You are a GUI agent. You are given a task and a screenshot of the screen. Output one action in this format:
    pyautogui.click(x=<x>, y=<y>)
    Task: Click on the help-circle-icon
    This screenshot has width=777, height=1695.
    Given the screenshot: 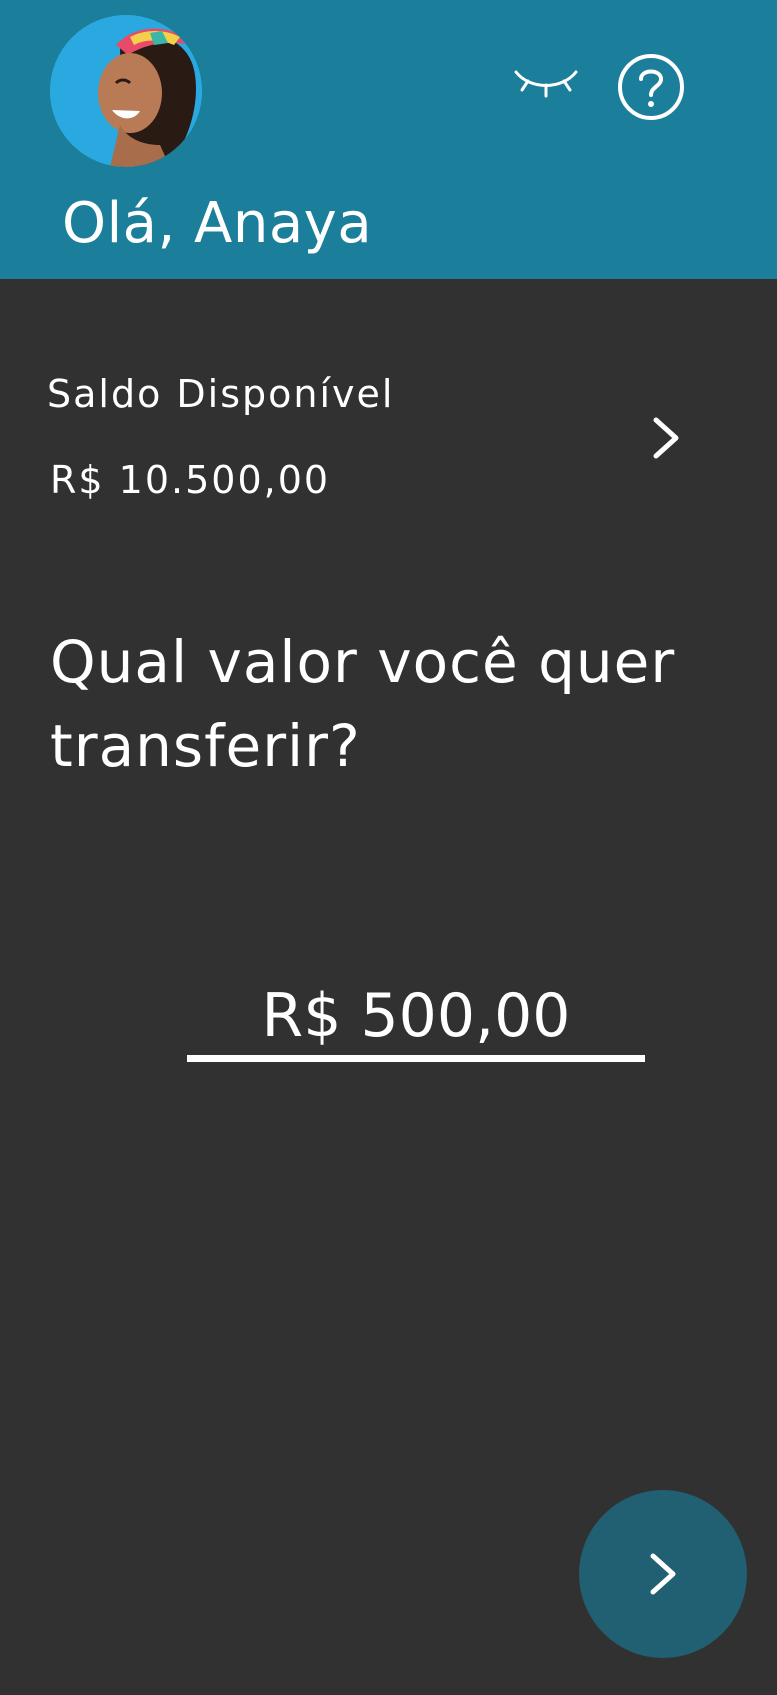 What is the action you would take?
    pyautogui.click(x=651, y=87)
    